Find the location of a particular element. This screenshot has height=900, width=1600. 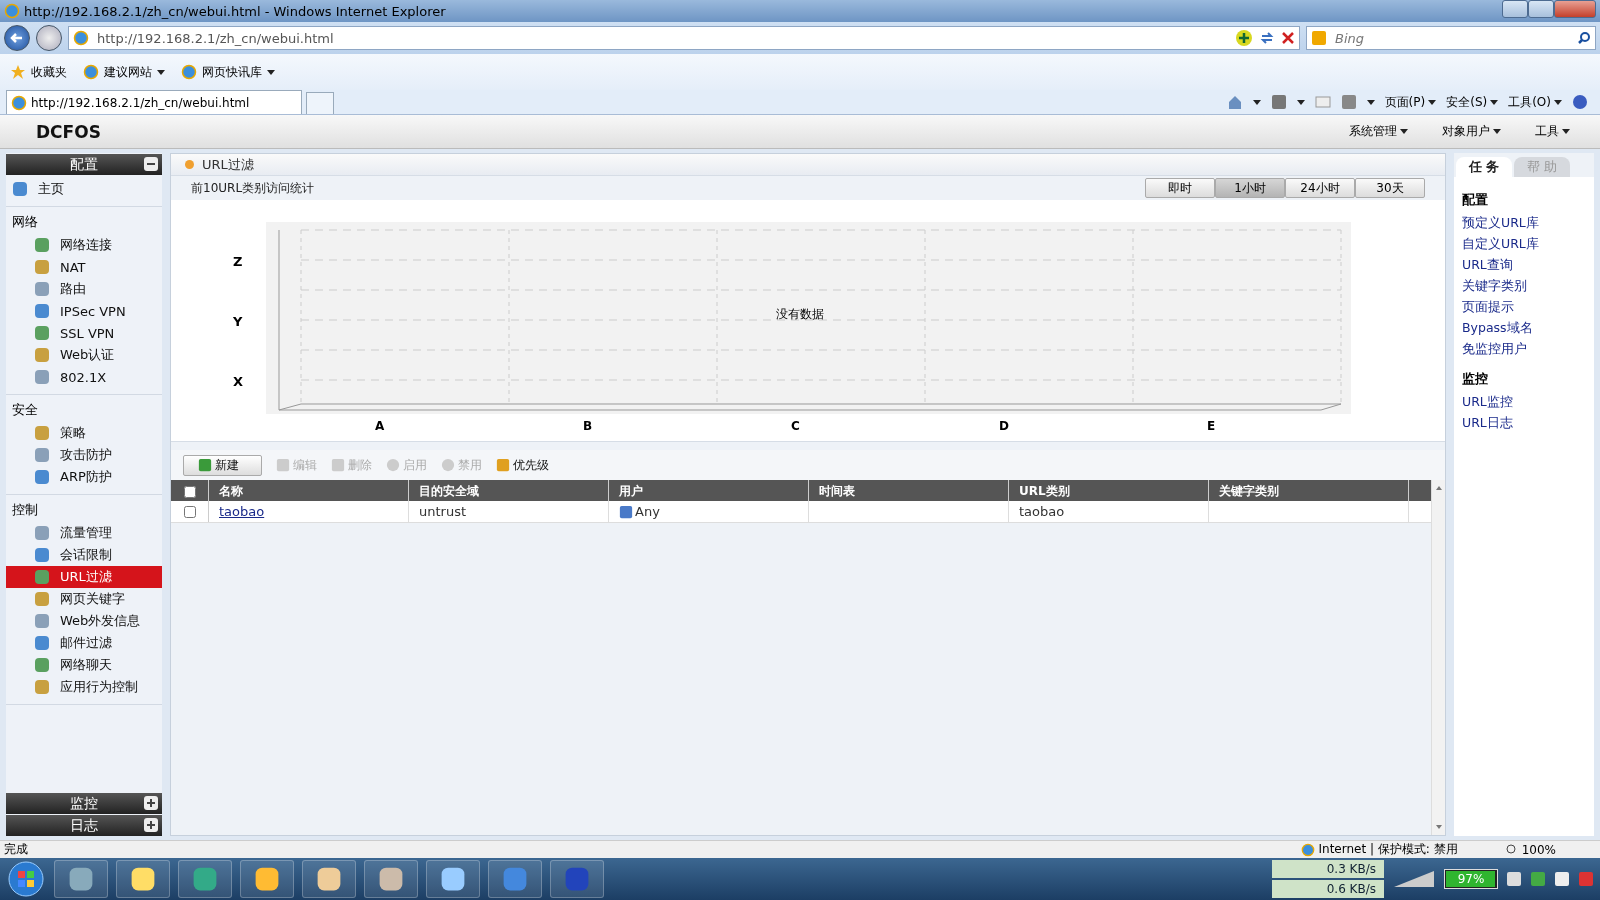

favorites-item: 收藏夹 is located at coordinates (38, 72).